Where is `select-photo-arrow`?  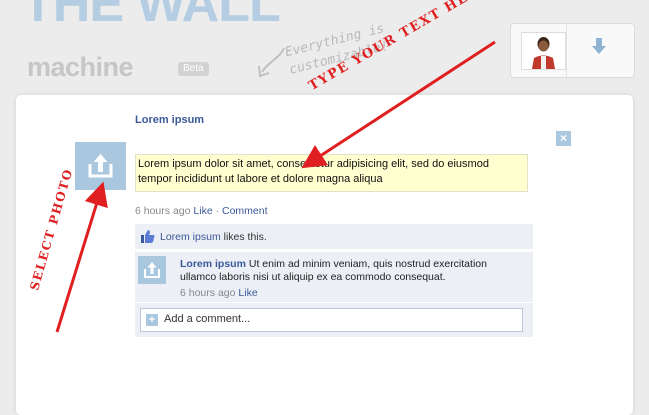
select-photo-arrow is located at coordinates (81, 257).